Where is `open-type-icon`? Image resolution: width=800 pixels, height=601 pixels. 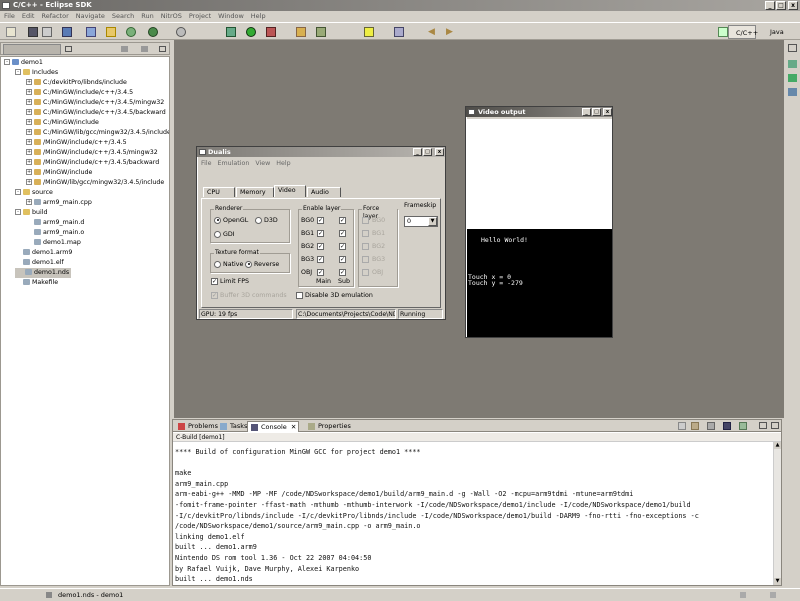
open-type-icon is located at coordinates (301, 32).